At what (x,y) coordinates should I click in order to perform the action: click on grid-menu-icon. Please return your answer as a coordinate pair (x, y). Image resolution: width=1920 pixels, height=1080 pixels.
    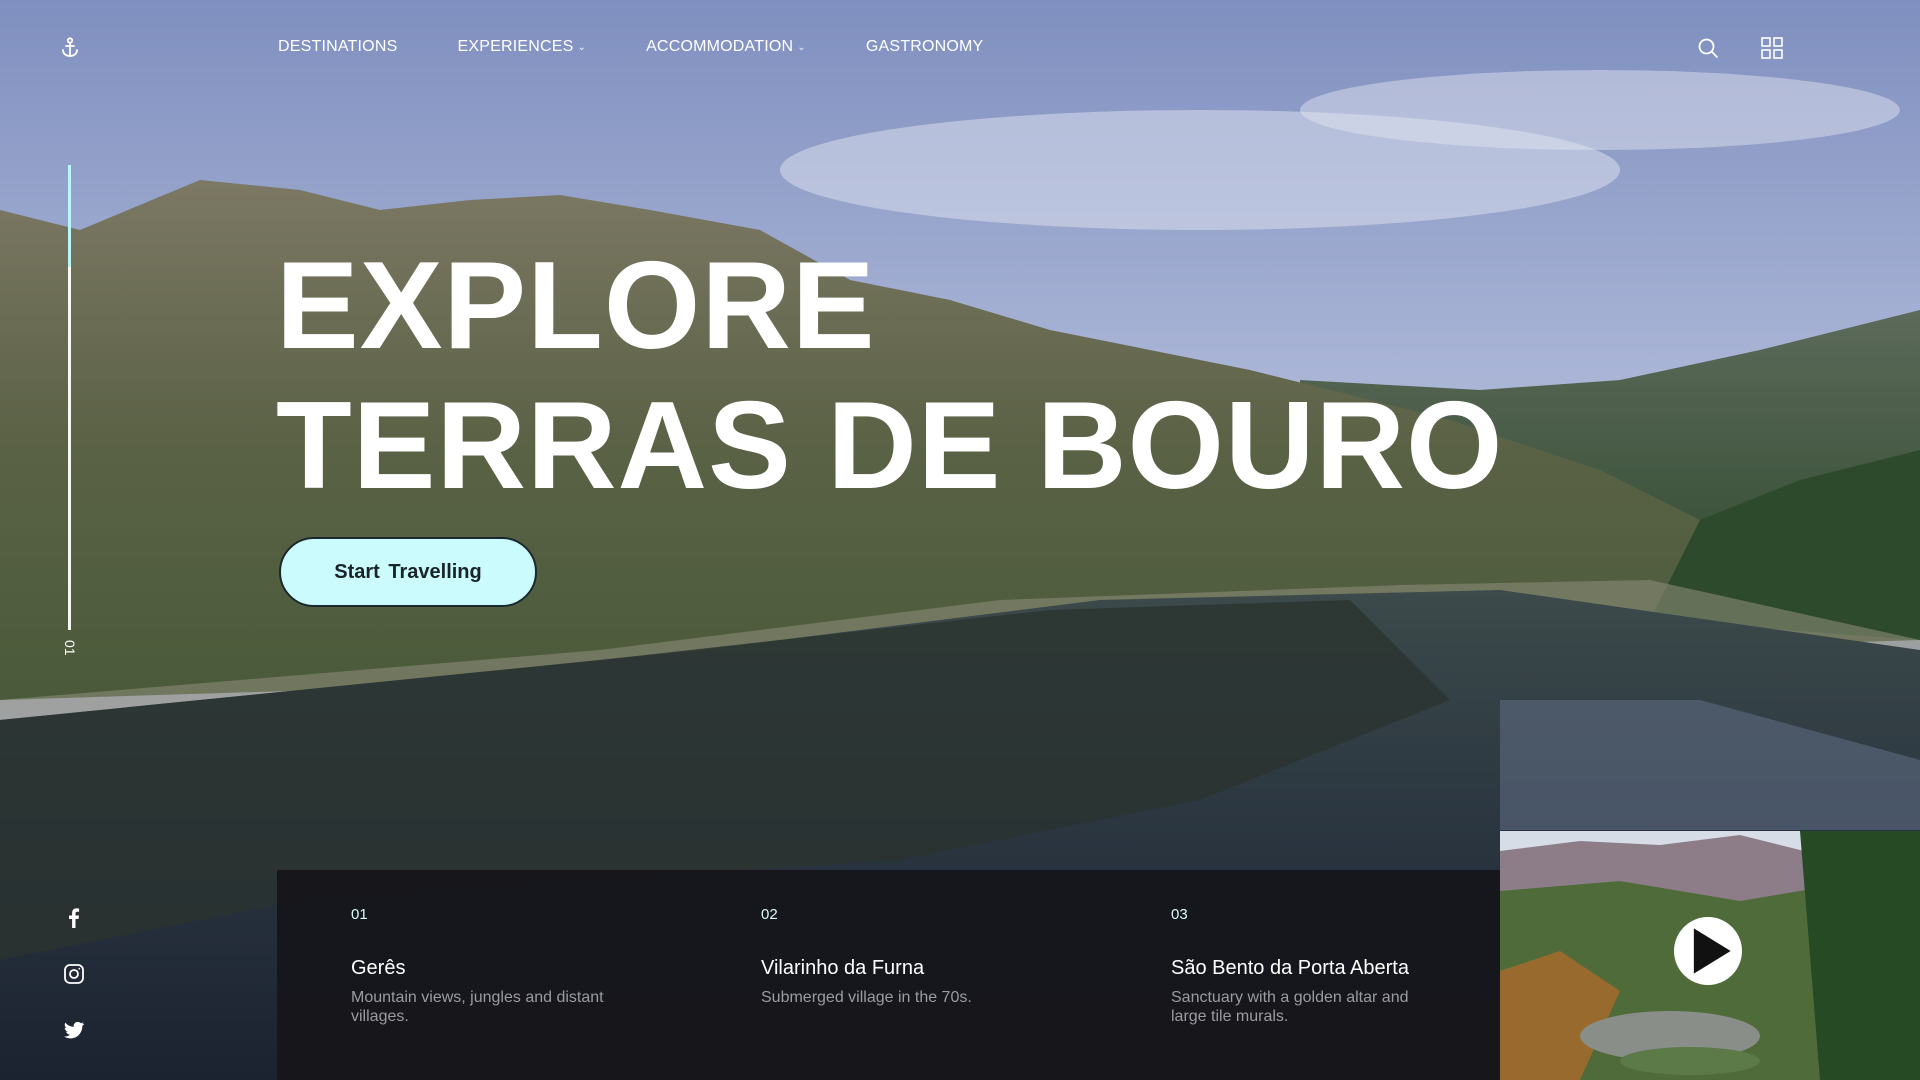
    Looking at the image, I should click on (1772, 48).